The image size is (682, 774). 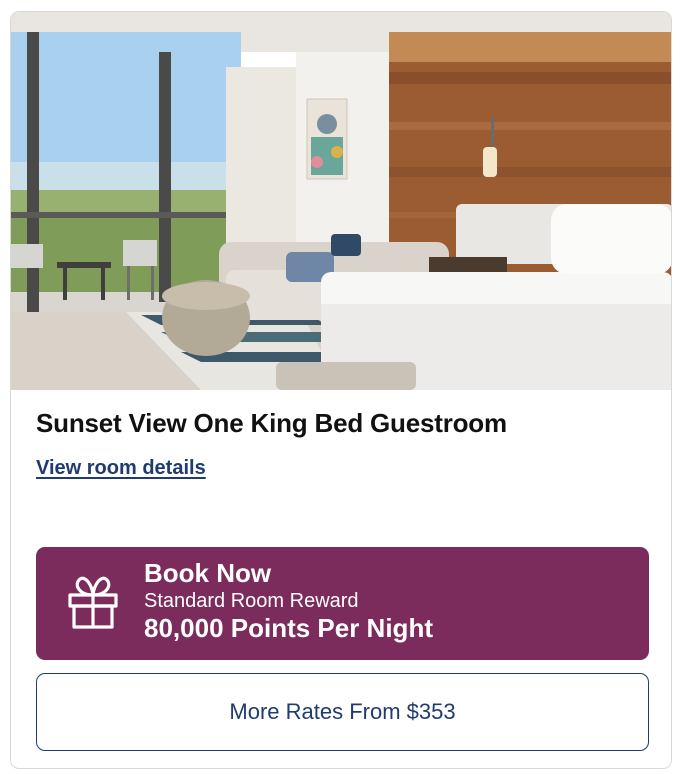 I want to click on more-rates-button: More Rates From $353, so click(x=342, y=712).